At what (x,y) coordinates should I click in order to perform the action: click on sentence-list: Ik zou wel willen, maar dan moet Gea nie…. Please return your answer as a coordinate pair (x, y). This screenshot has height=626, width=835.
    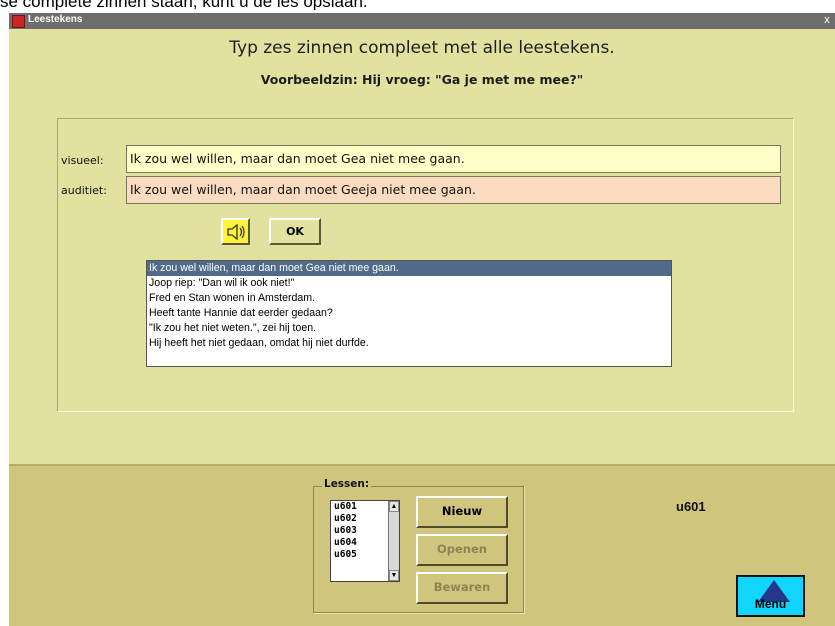
    Looking at the image, I should click on (409, 313).